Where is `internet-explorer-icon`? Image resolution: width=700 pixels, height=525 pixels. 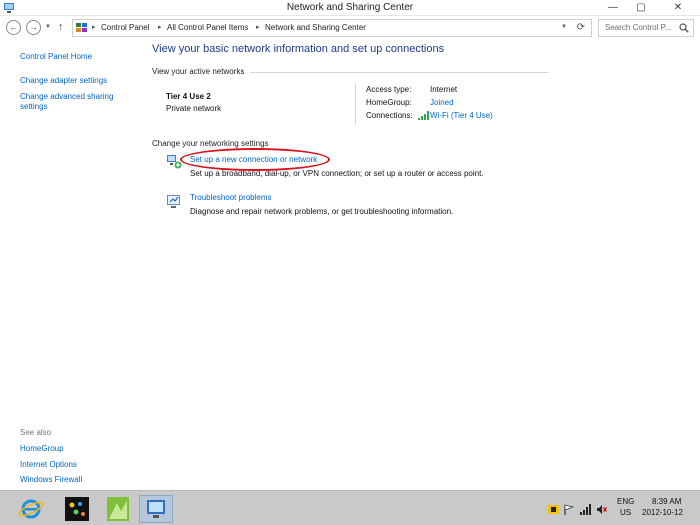
internet-explorer-icon is located at coordinates (31, 509).